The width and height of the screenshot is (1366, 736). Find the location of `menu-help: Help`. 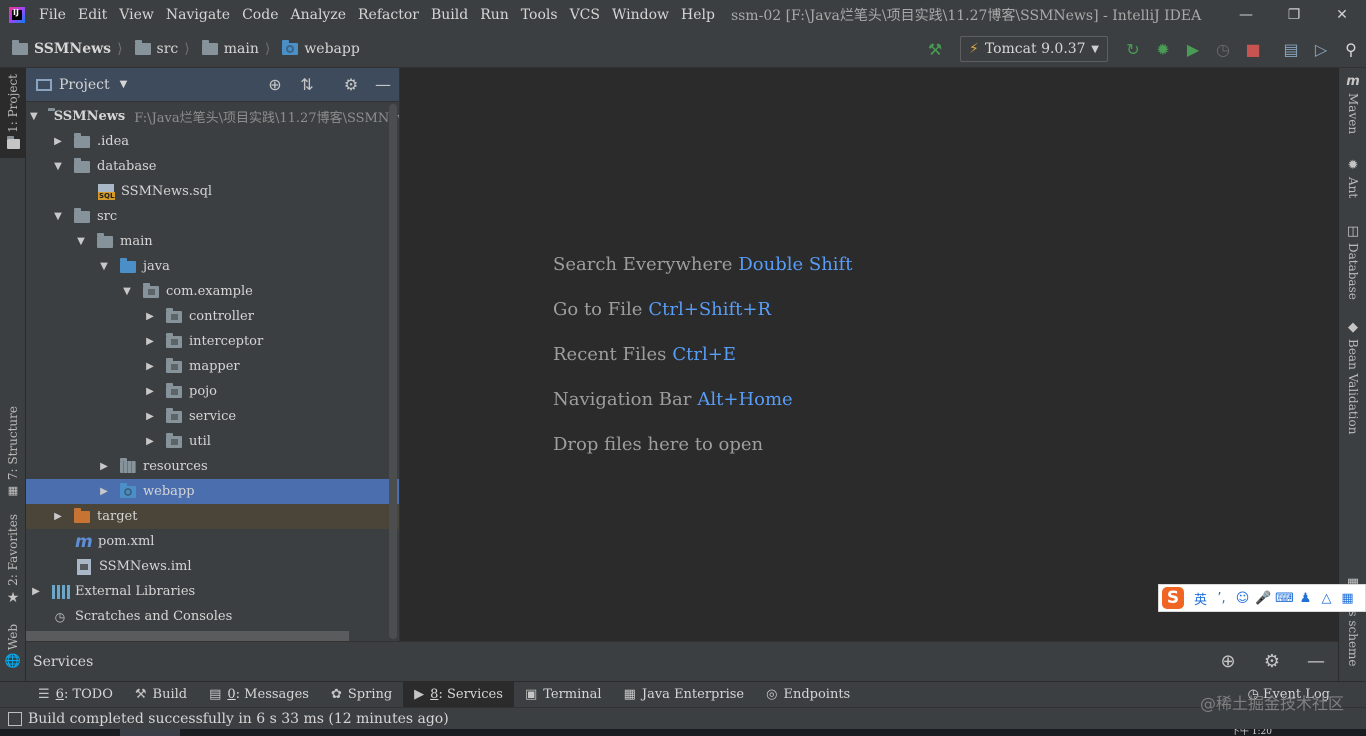

menu-help: Help is located at coordinates (698, 15).